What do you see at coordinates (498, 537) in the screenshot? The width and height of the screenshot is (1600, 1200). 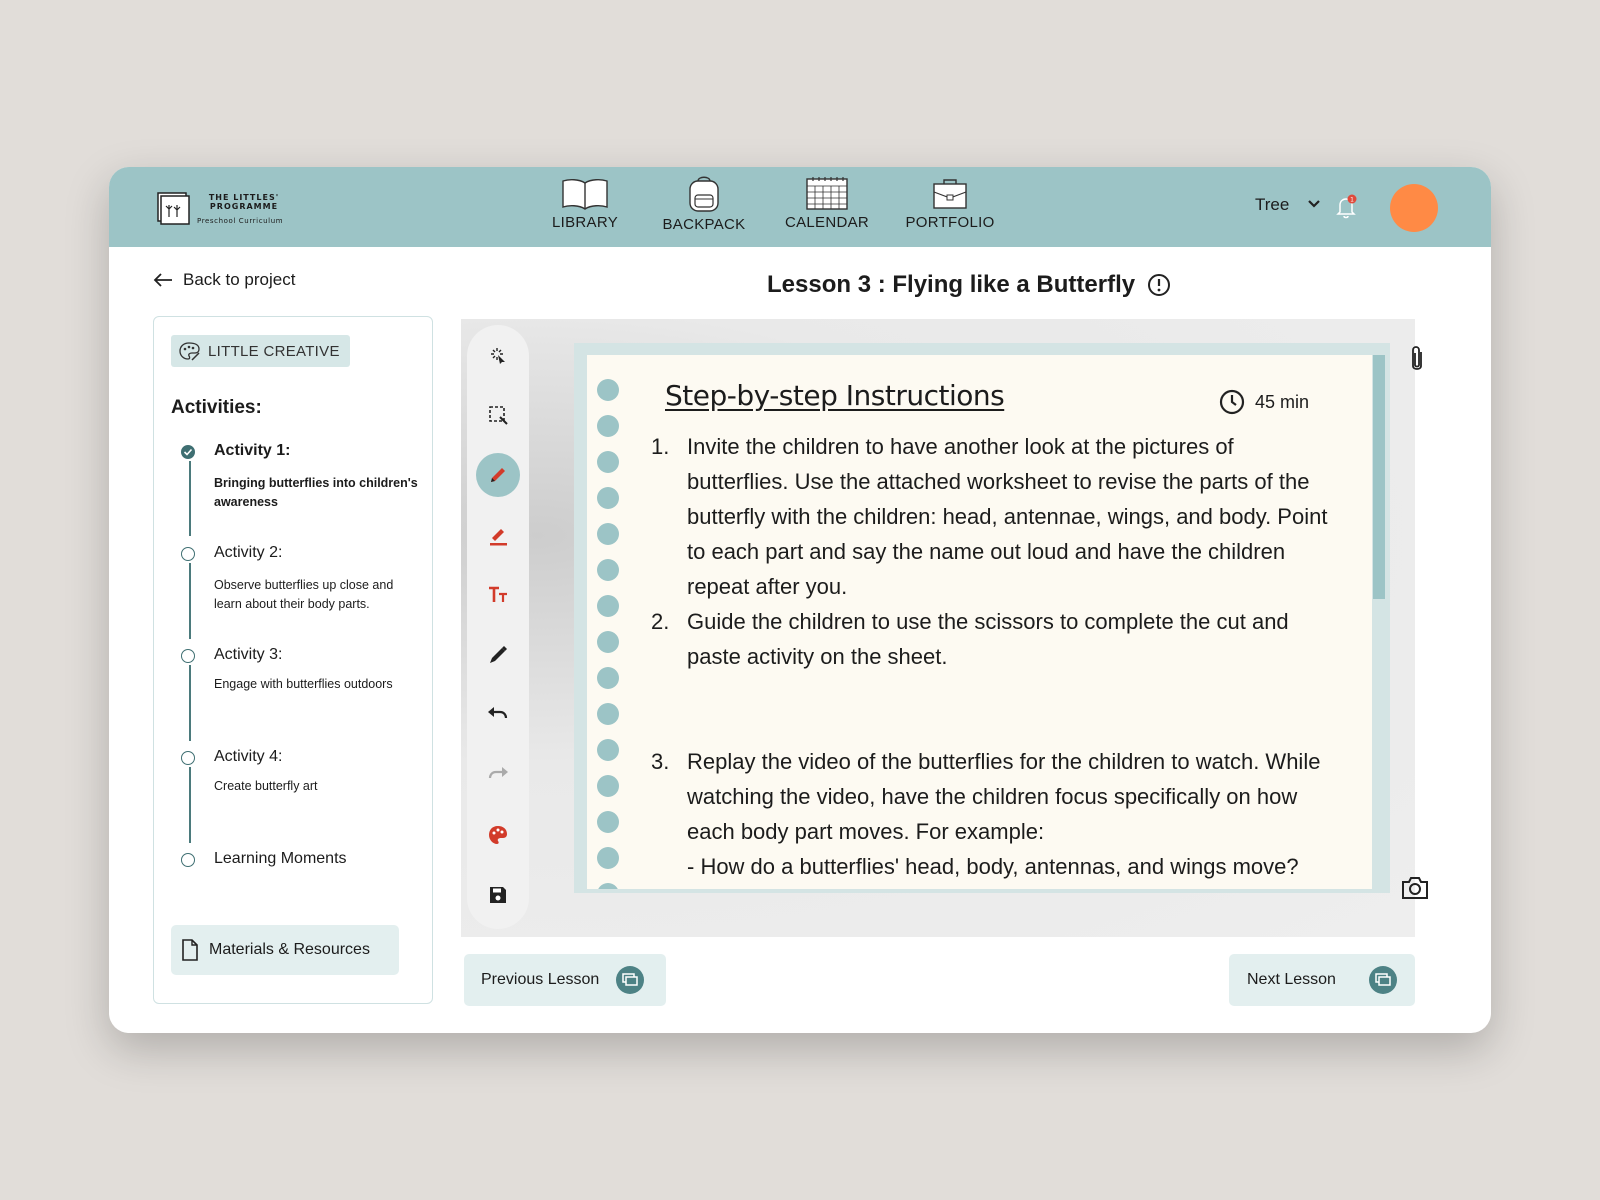 I see `highlighter-icon` at bounding box center [498, 537].